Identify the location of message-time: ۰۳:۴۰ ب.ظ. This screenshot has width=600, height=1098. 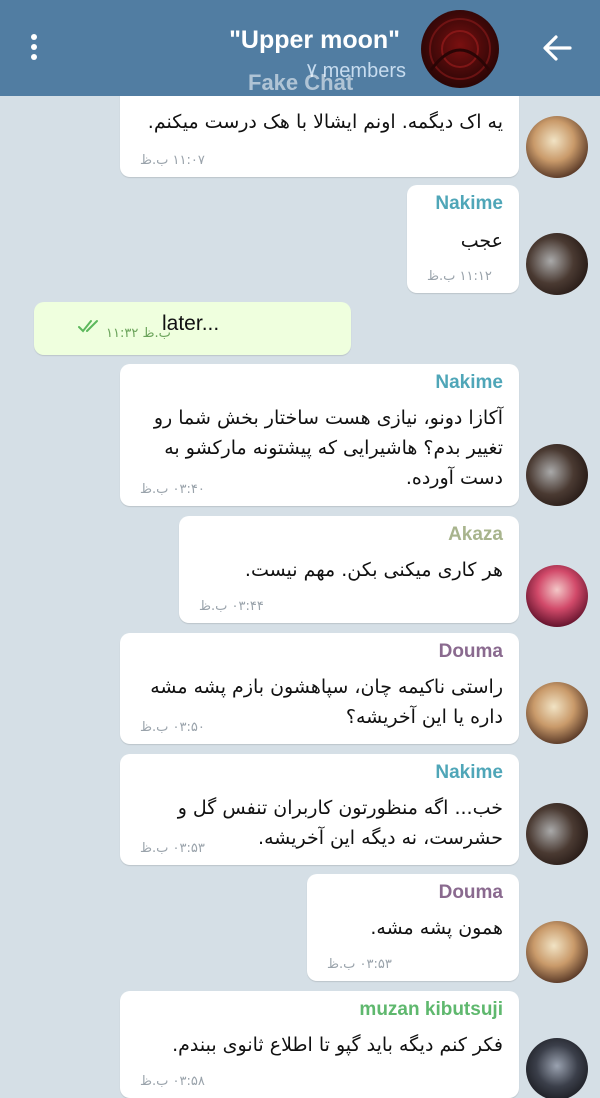
(172, 489).